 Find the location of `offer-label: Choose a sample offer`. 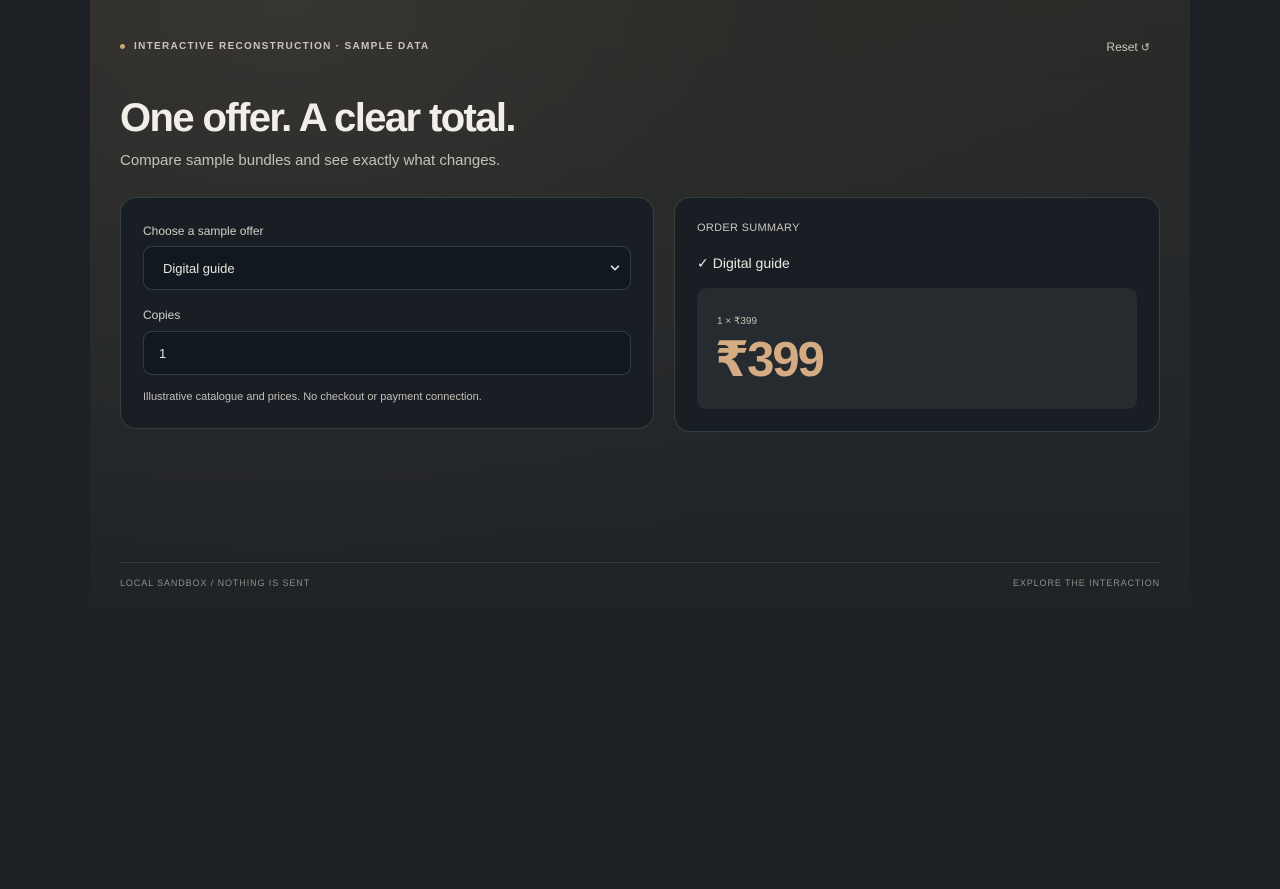

offer-label: Choose a sample offer is located at coordinates (203, 231).